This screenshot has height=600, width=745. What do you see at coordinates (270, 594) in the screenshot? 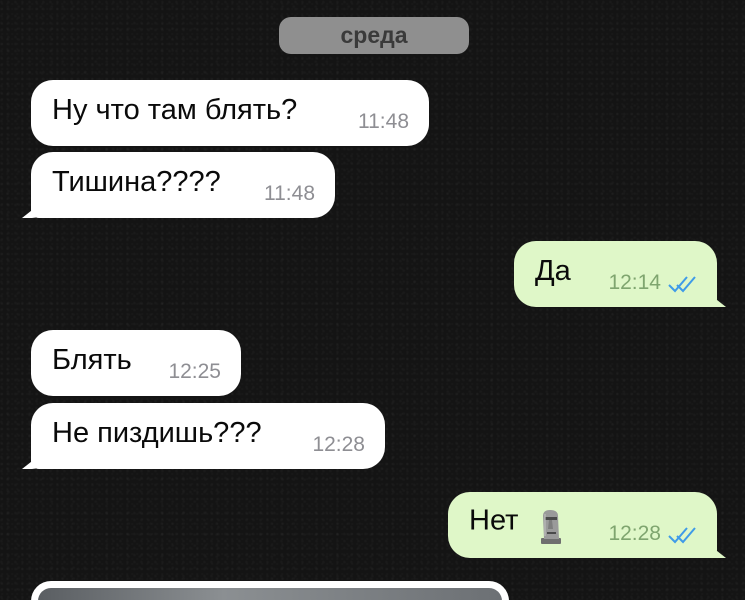
I see `photo-preview` at bounding box center [270, 594].